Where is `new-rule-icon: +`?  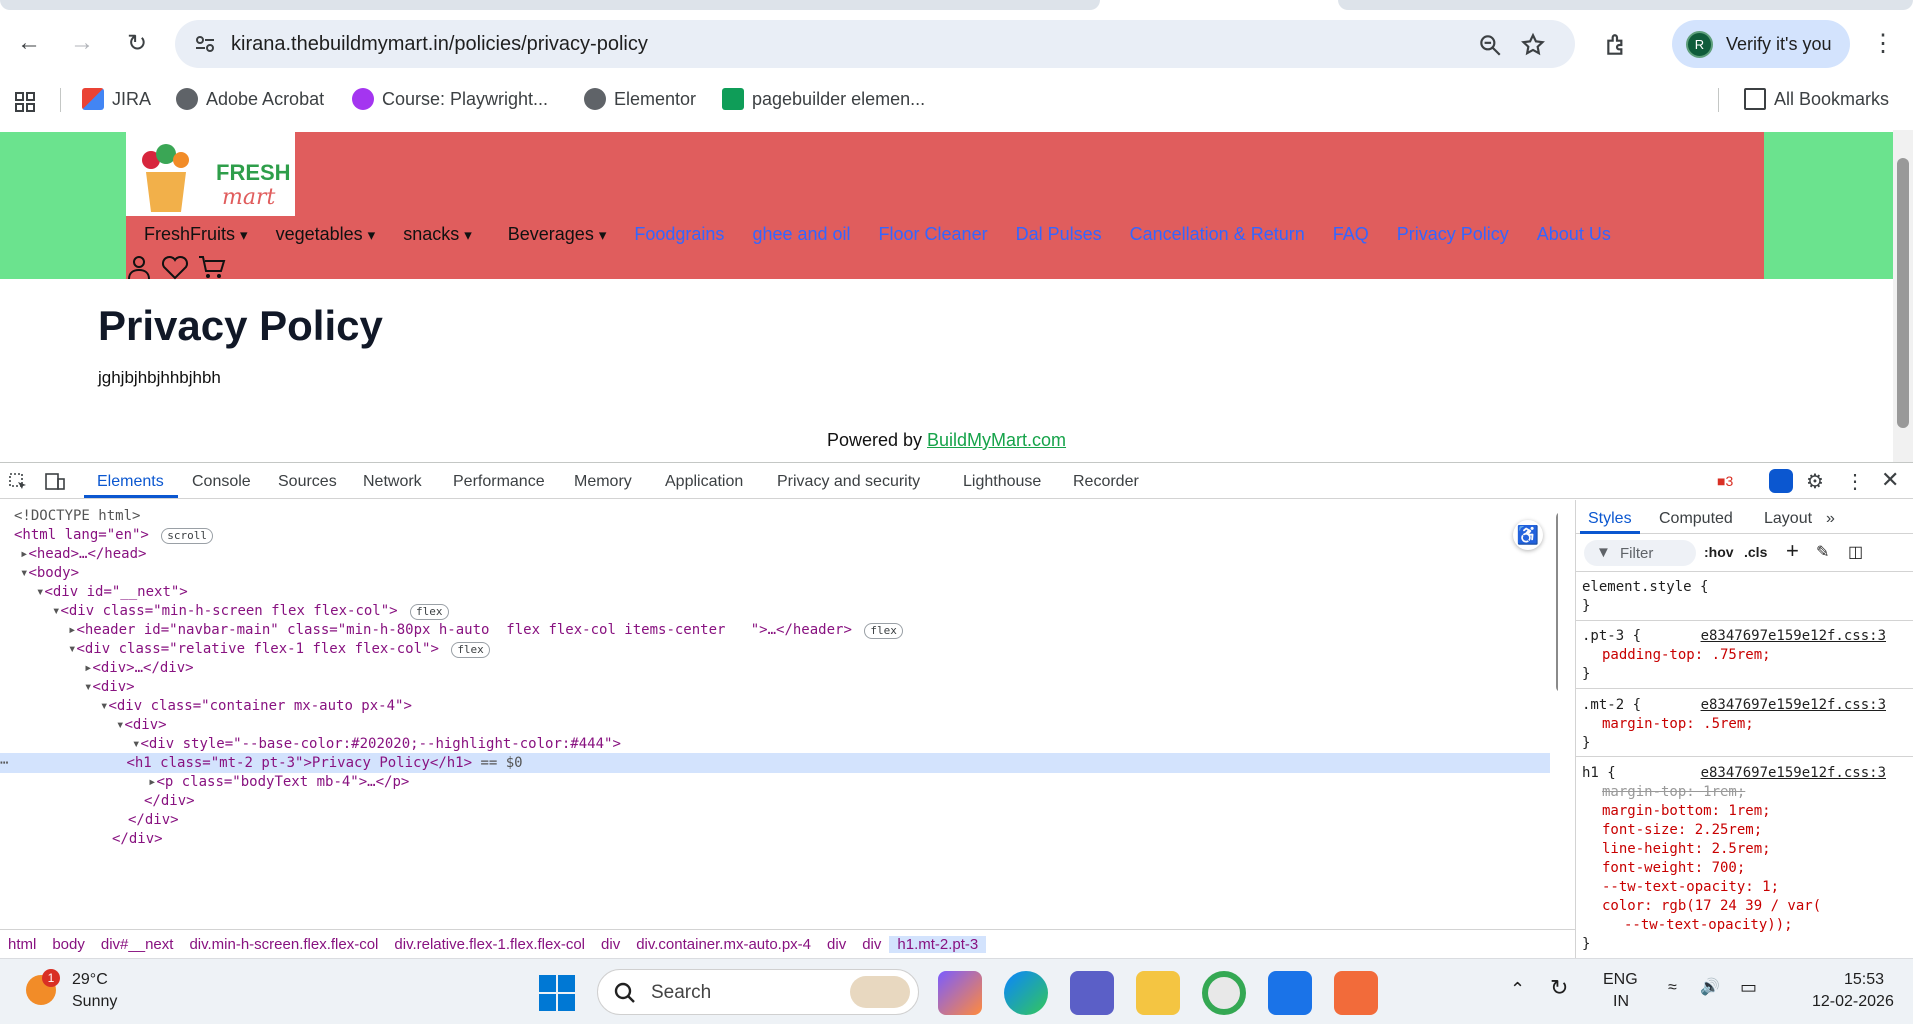 new-rule-icon: + is located at coordinates (1792, 551).